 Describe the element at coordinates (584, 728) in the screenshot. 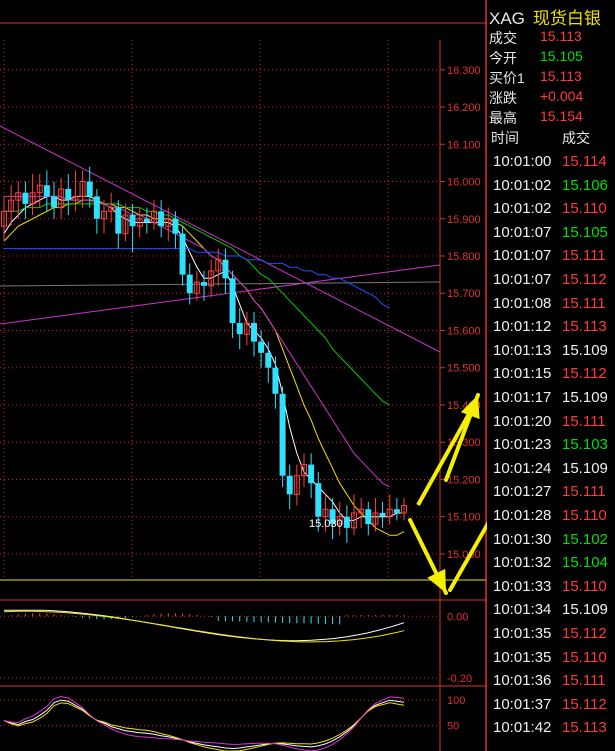

I see `tick-price: 15.113` at that location.